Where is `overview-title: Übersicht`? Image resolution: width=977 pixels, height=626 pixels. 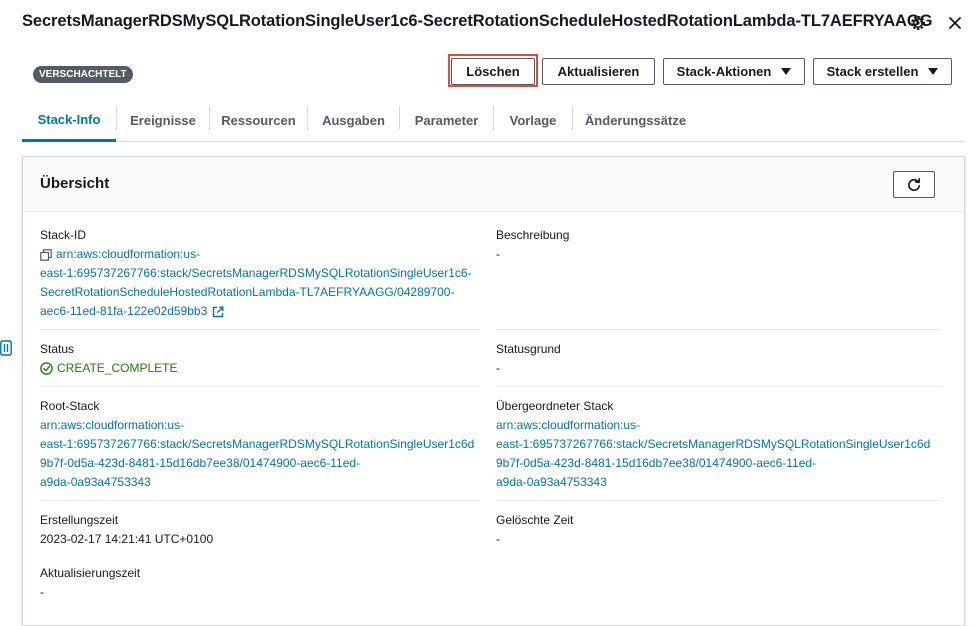 overview-title: Übersicht is located at coordinates (75, 183).